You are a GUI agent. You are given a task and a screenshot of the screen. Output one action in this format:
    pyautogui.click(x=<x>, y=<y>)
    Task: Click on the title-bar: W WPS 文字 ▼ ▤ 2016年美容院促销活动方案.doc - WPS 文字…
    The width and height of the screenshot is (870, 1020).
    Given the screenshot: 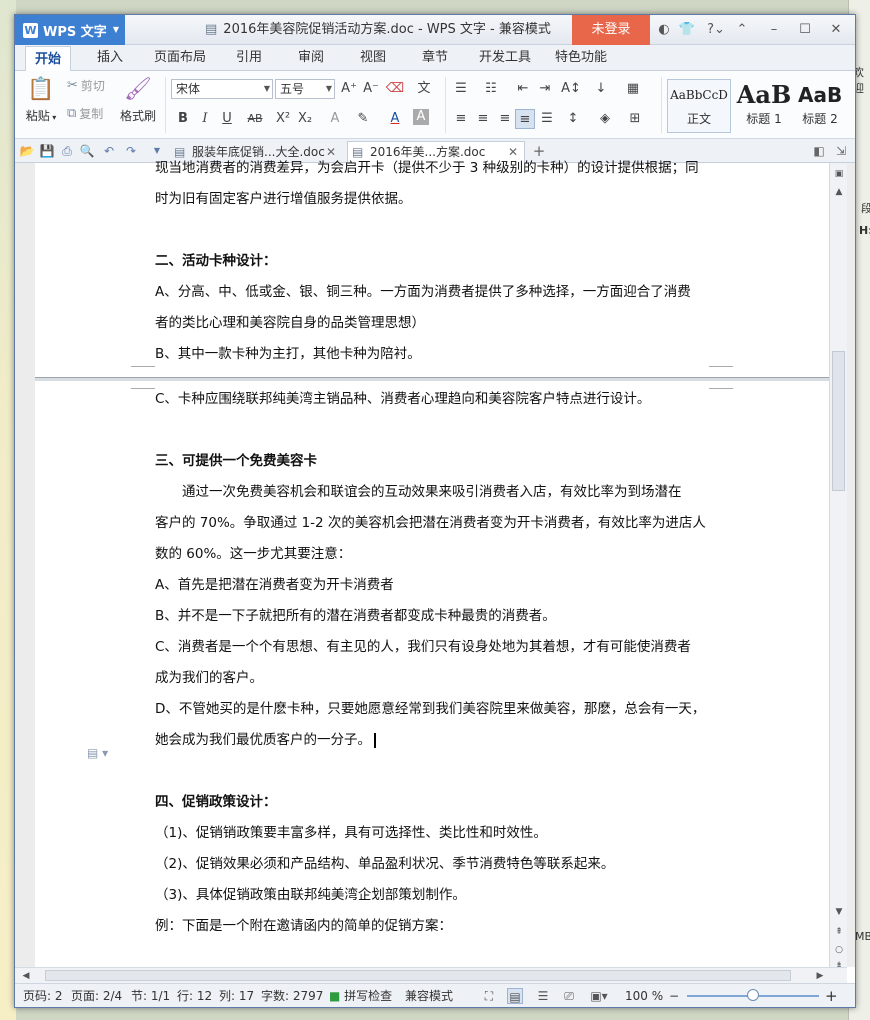 What is the action you would take?
    pyautogui.click(x=435, y=30)
    